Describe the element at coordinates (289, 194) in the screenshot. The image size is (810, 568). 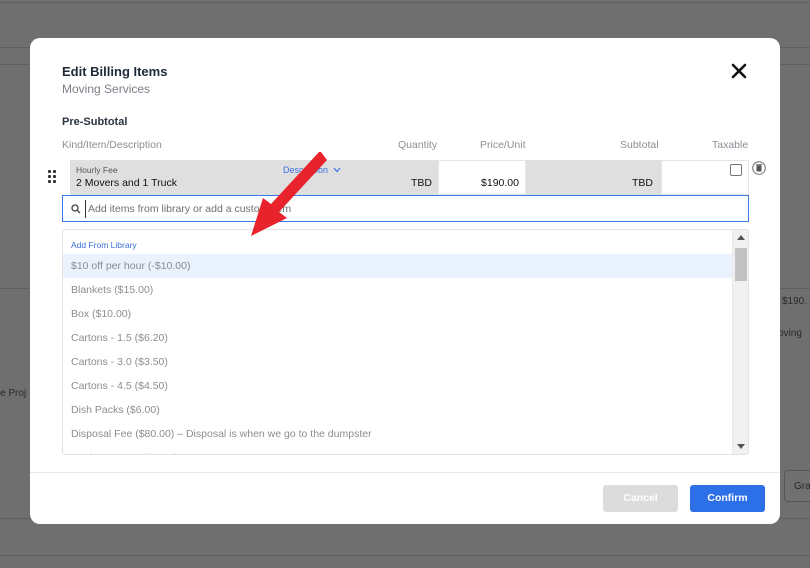
I see `annotation-arrow-icon` at that location.